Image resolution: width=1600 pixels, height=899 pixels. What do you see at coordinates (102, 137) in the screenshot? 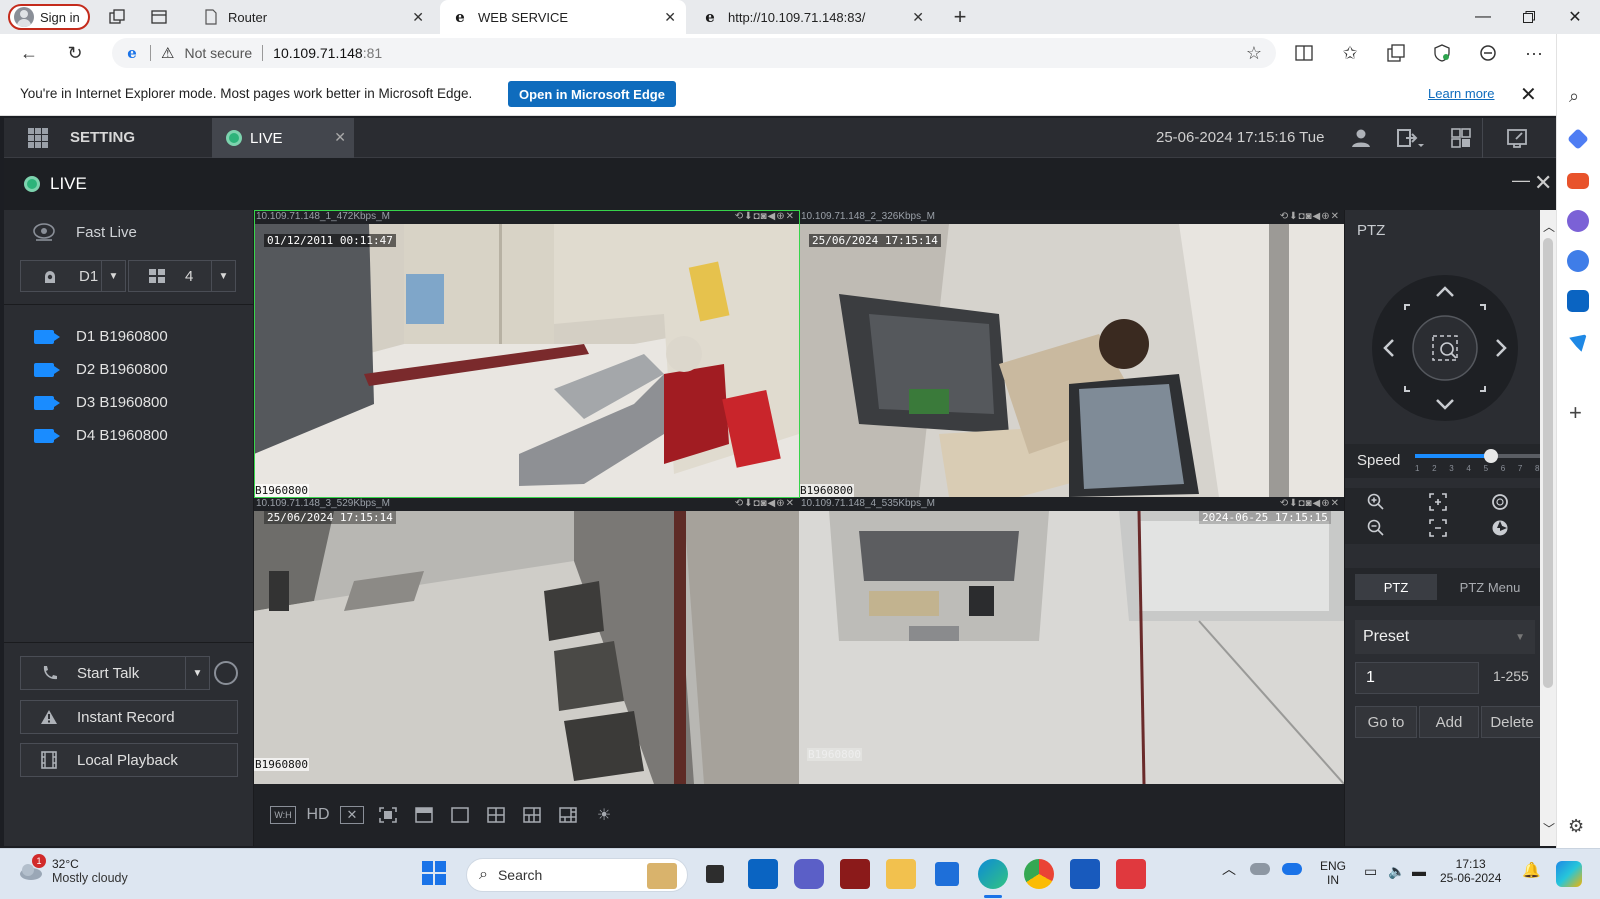
I see `setting-menu: SETTING` at bounding box center [102, 137].